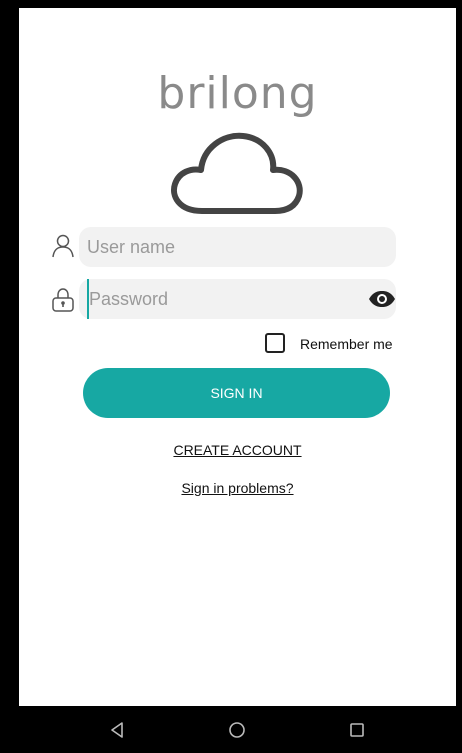 Image resolution: width=462 pixels, height=753 pixels. I want to click on brand-logo-text: brilong, so click(237, 93).